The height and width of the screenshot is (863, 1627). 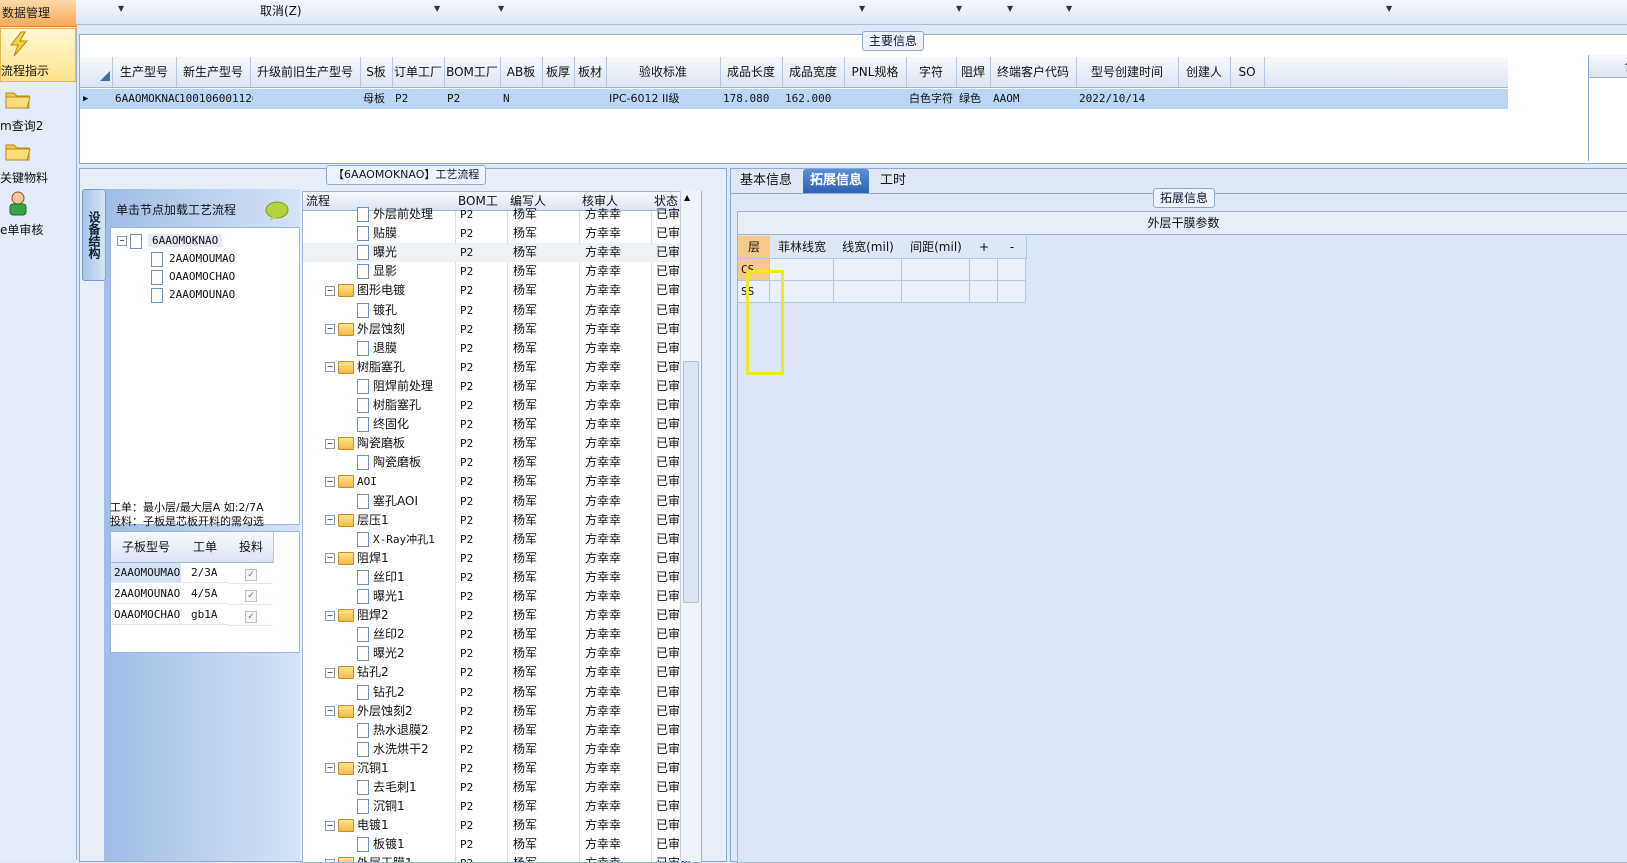 I want to click on flow-row: 陶瓷磨板 P2 杨军 方幸幸 已审核, so click(x=502, y=462).